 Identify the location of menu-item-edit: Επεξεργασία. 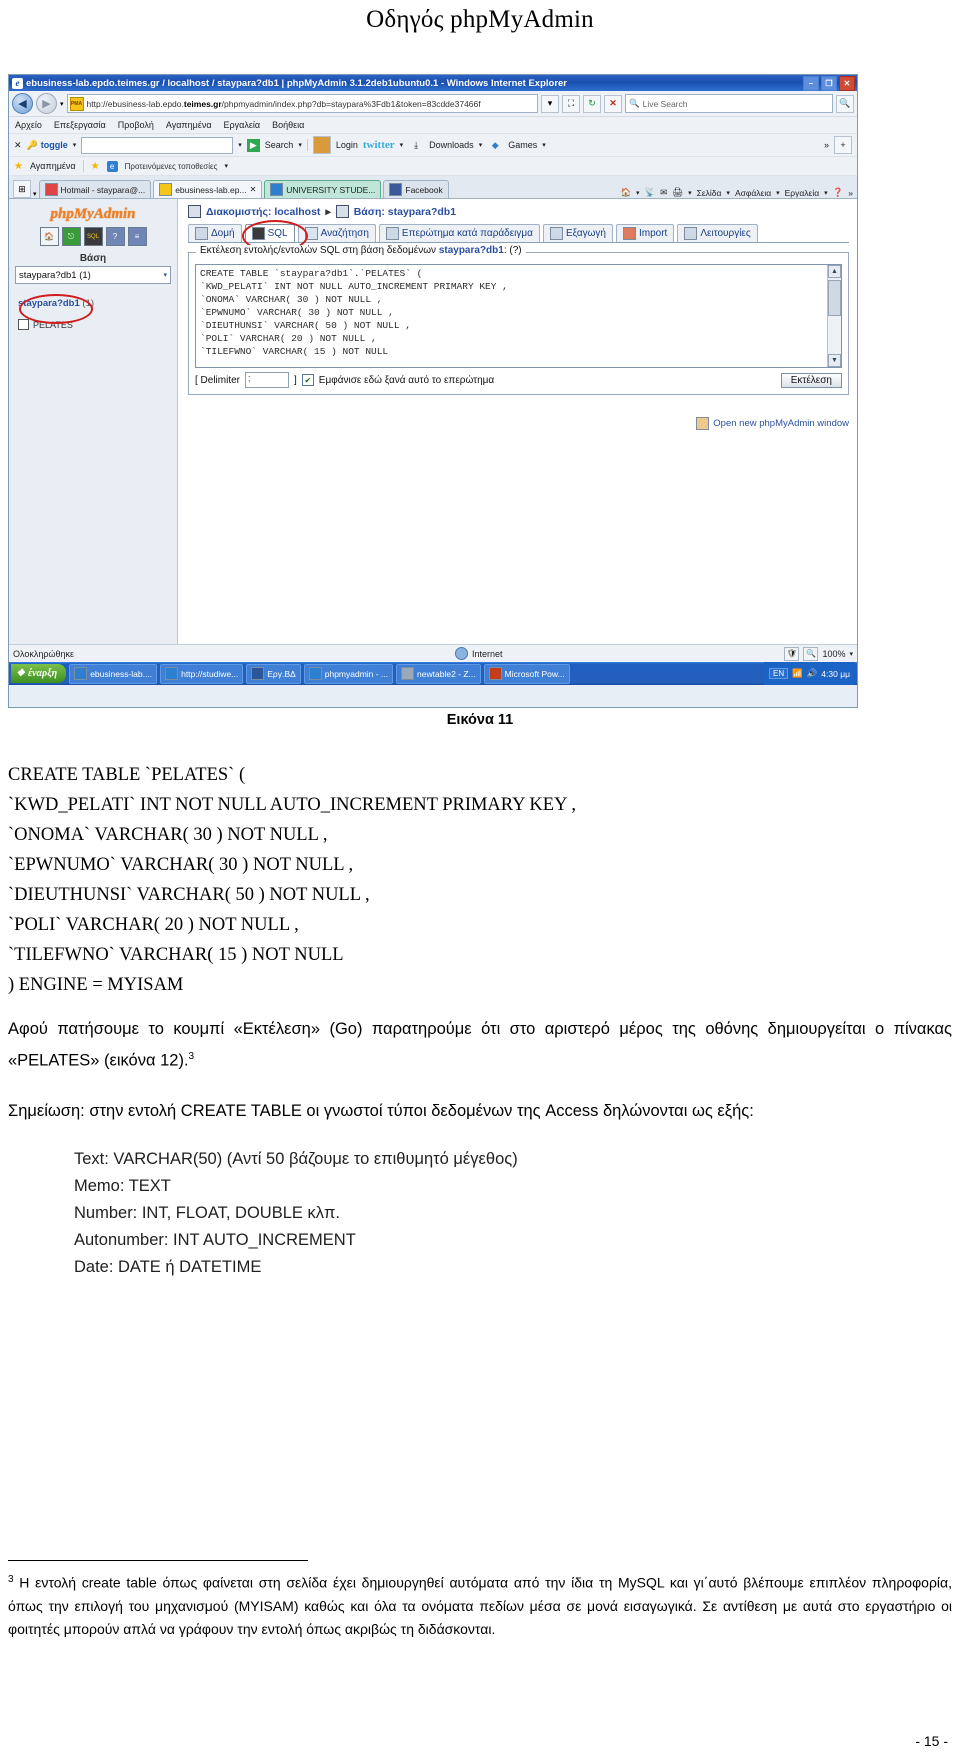
(80, 125).